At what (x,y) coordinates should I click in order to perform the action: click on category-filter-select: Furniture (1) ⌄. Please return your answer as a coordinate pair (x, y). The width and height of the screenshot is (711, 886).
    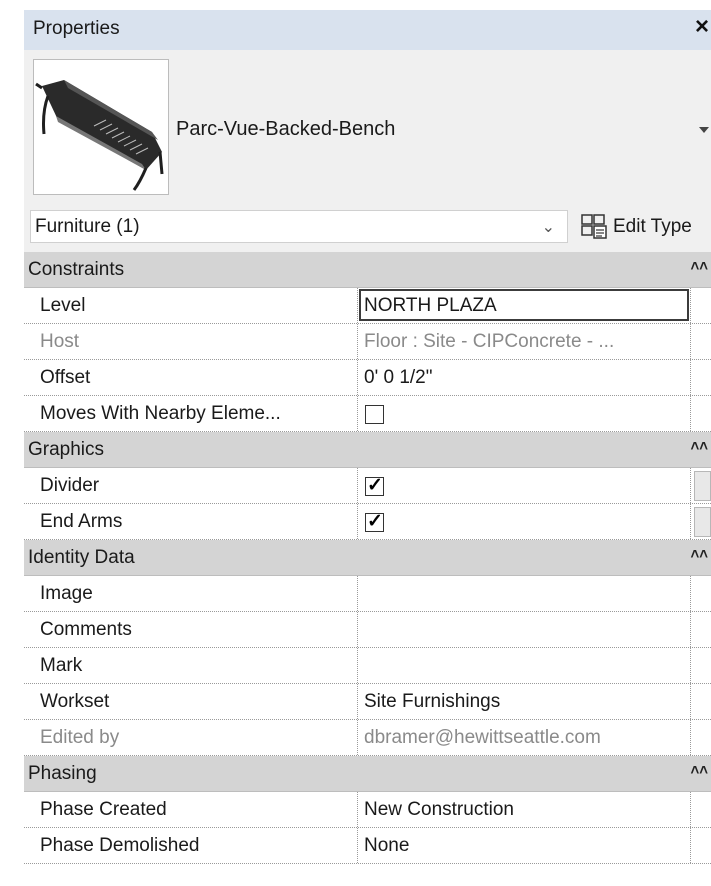
    Looking at the image, I should click on (299, 226).